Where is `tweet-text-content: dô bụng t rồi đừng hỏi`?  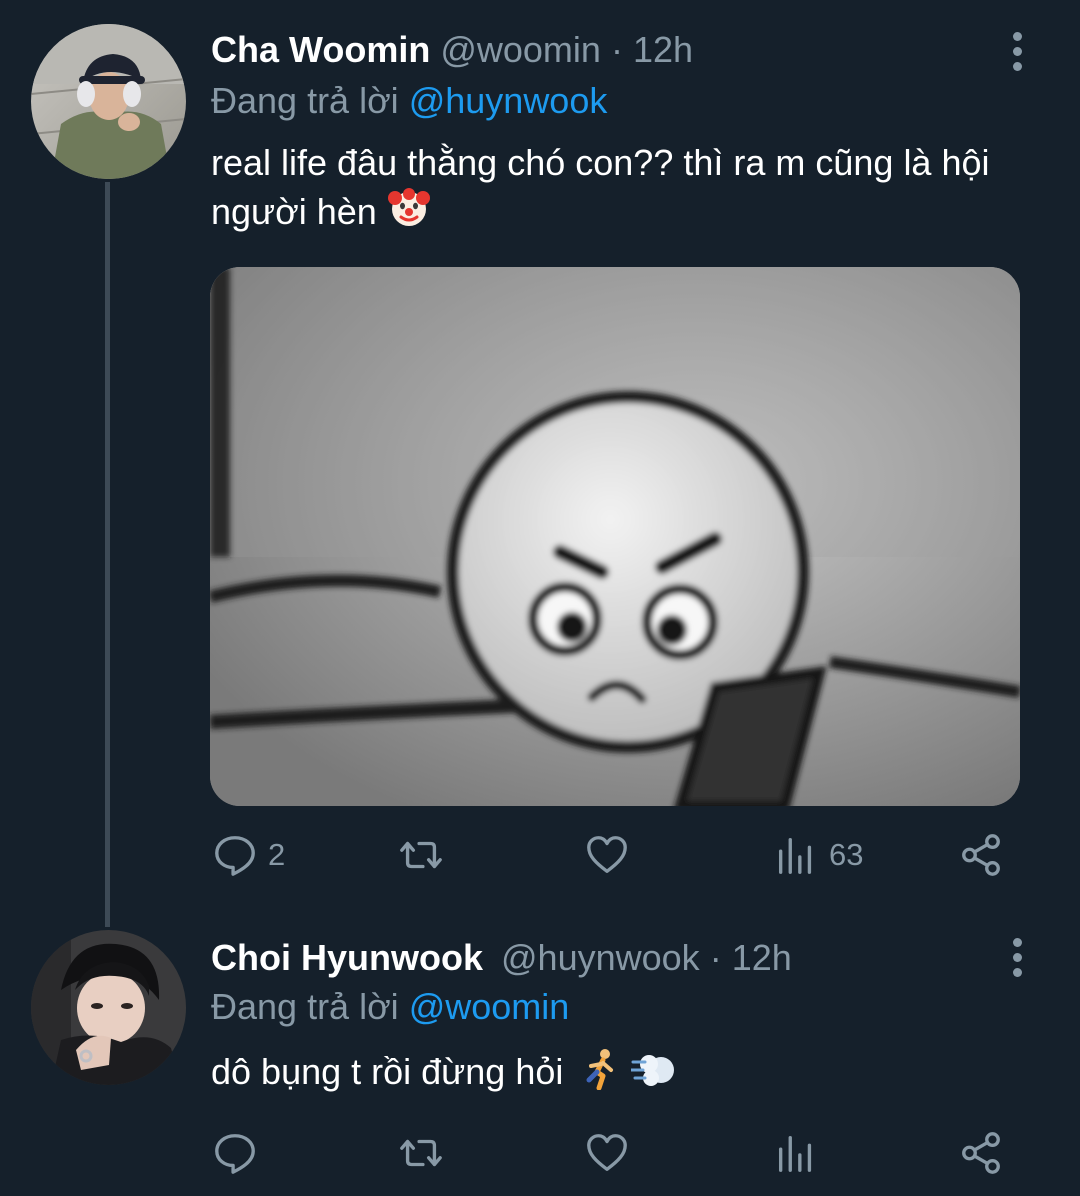 tweet-text-content: dô bụng t rồi đừng hỏi is located at coordinates (387, 1071).